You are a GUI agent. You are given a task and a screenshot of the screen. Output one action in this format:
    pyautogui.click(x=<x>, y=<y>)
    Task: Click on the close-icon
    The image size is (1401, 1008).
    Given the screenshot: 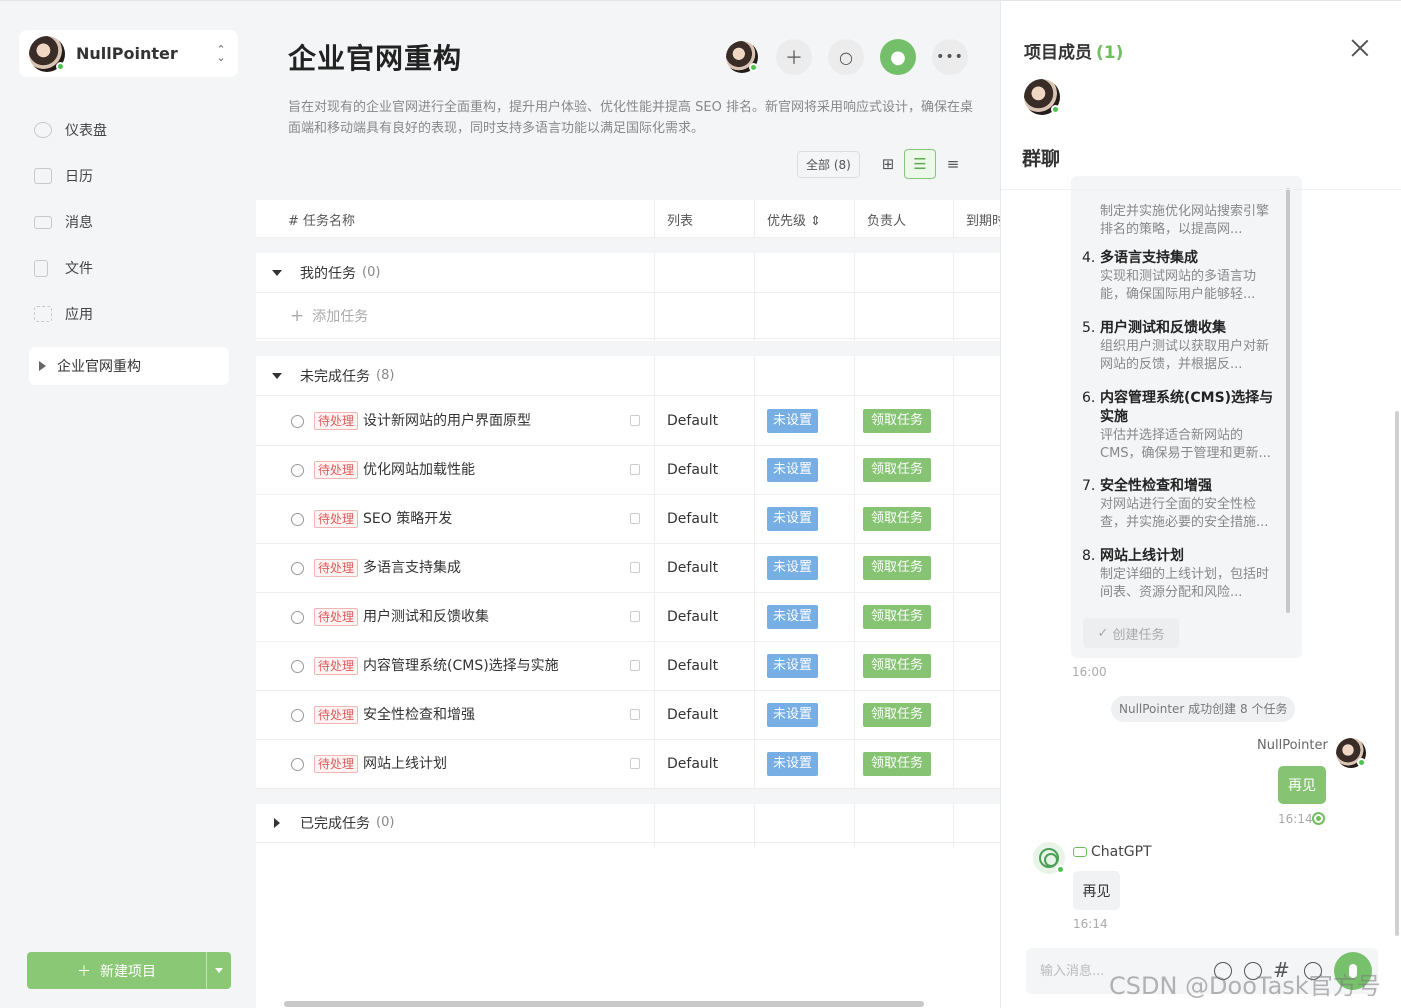 What is the action you would take?
    pyautogui.click(x=1360, y=48)
    